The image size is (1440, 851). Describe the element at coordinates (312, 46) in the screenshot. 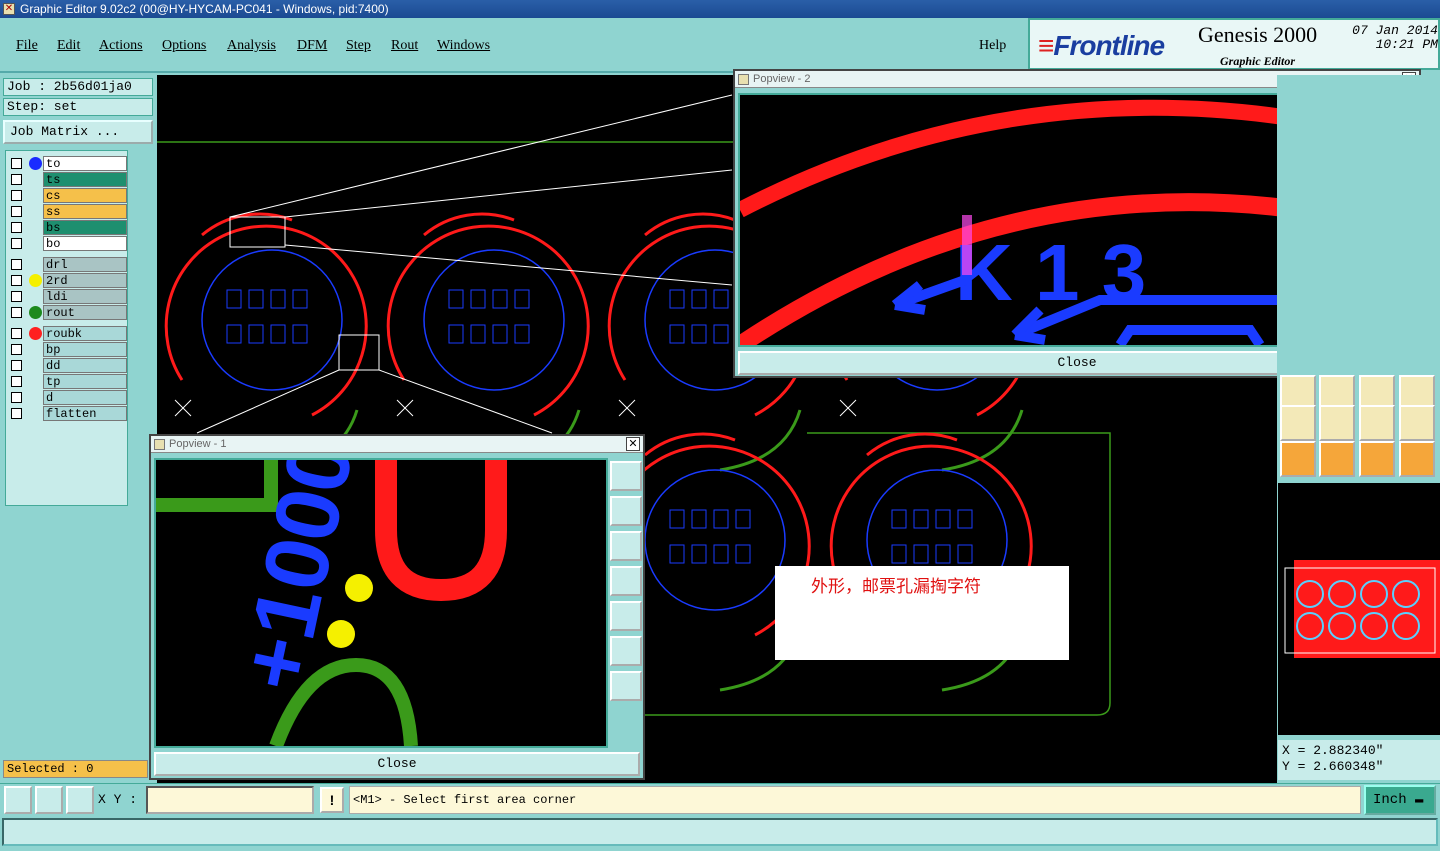

I see `menu-dfm: DFM` at that location.